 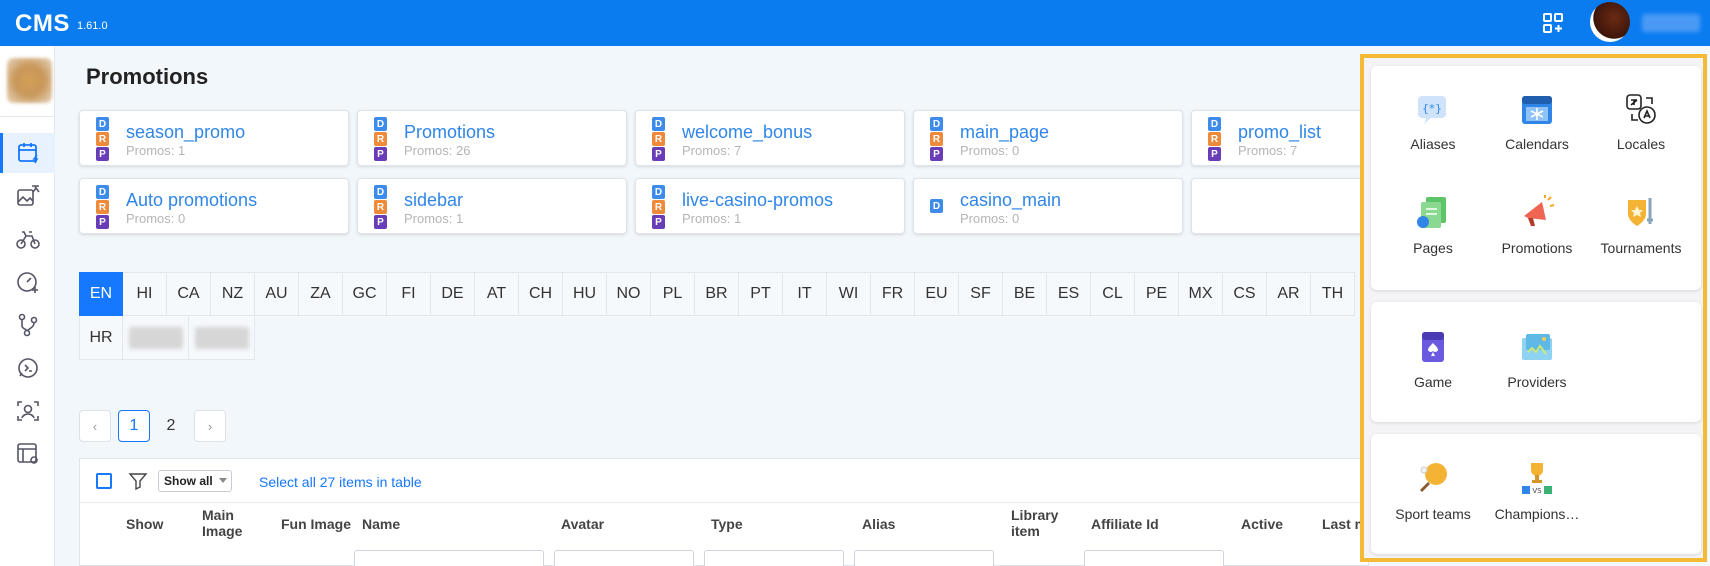 I want to click on lang-tab-sf: SF, so click(x=981, y=294).